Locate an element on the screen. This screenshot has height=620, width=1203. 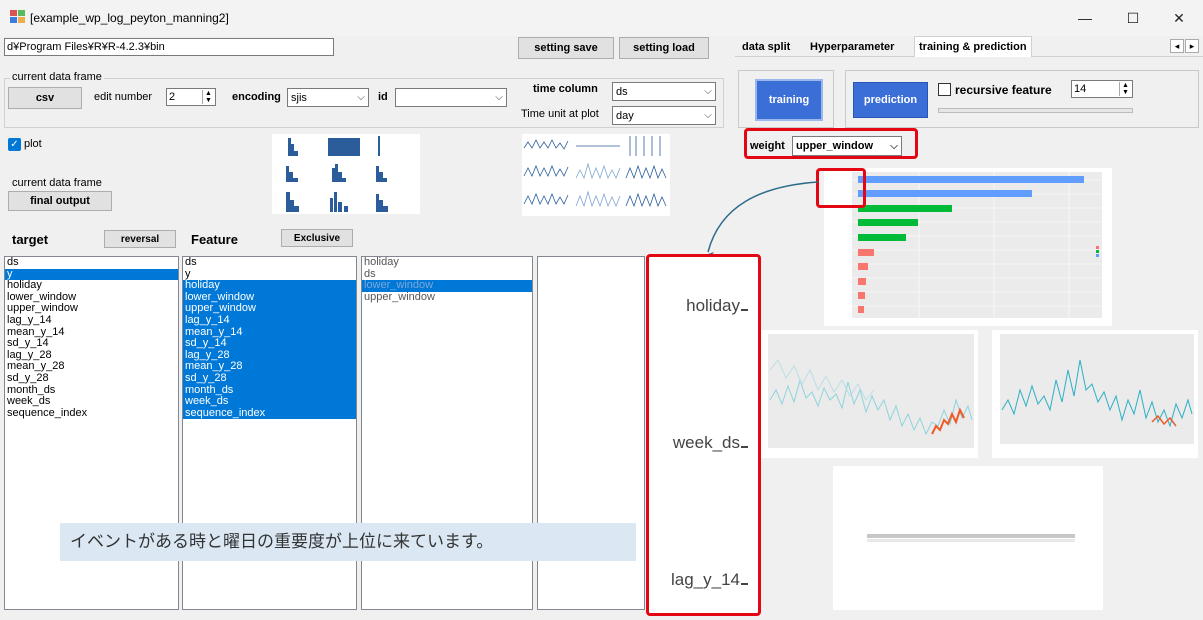
csv-button: csv is located at coordinates (45, 98).